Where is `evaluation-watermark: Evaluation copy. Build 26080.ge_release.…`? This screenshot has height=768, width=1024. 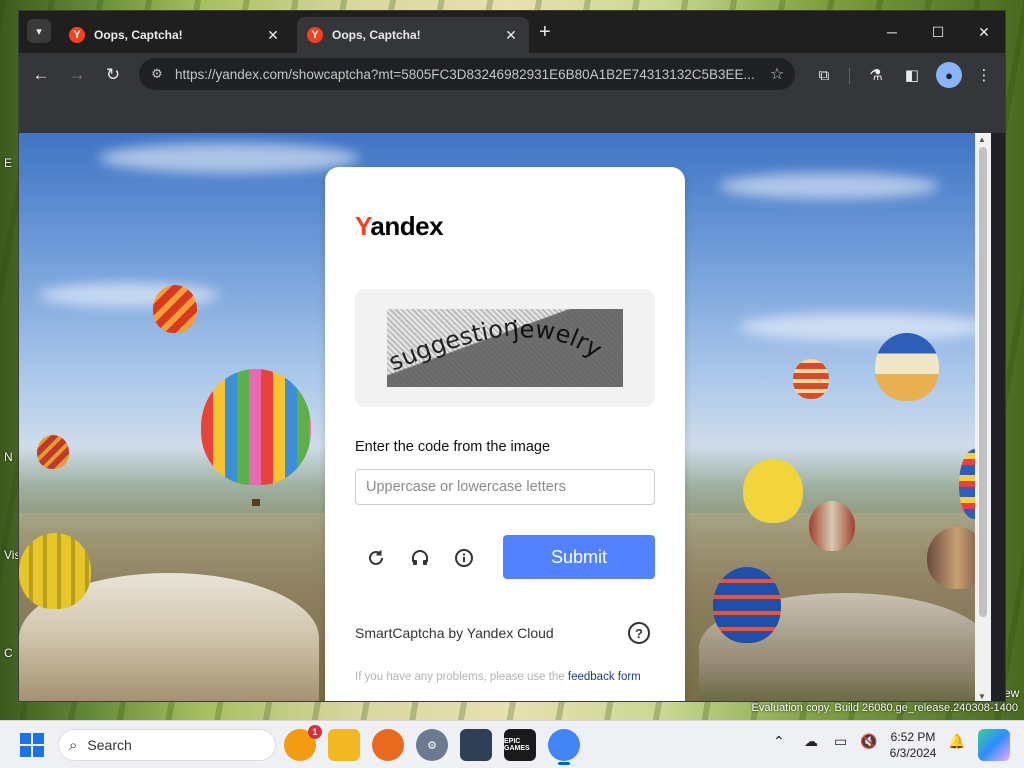 evaluation-watermark: Evaluation copy. Build 26080.ge_release.… is located at coordinates (884, 708).